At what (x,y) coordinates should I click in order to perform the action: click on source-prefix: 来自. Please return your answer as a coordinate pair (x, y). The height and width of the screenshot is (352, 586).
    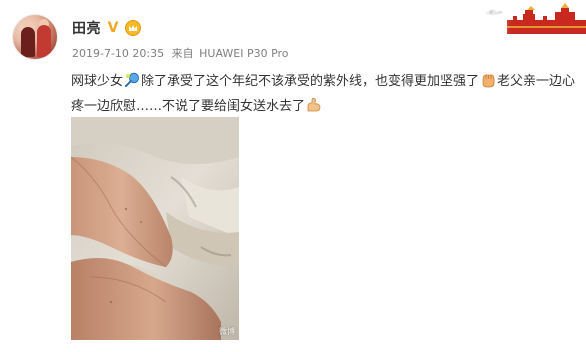
    Looking at the image, I should click on (182, 53).